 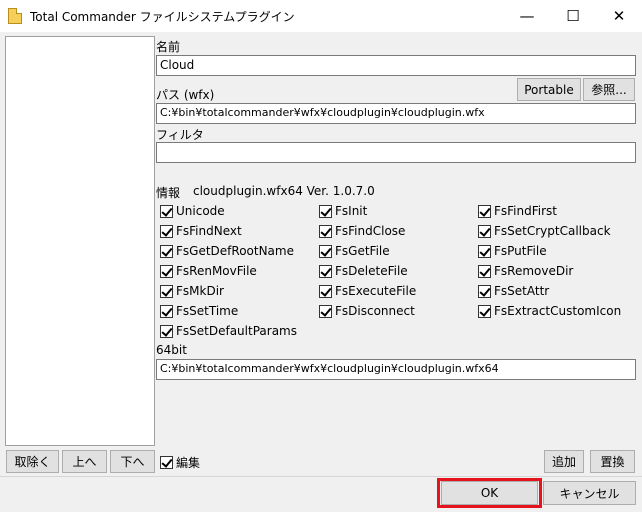 What do you see at coordinates (549, 311) in the screenshot?
I see `func-fsextractcustomicon: FsExtractCustomIcon` at bounding box center [549, 311].